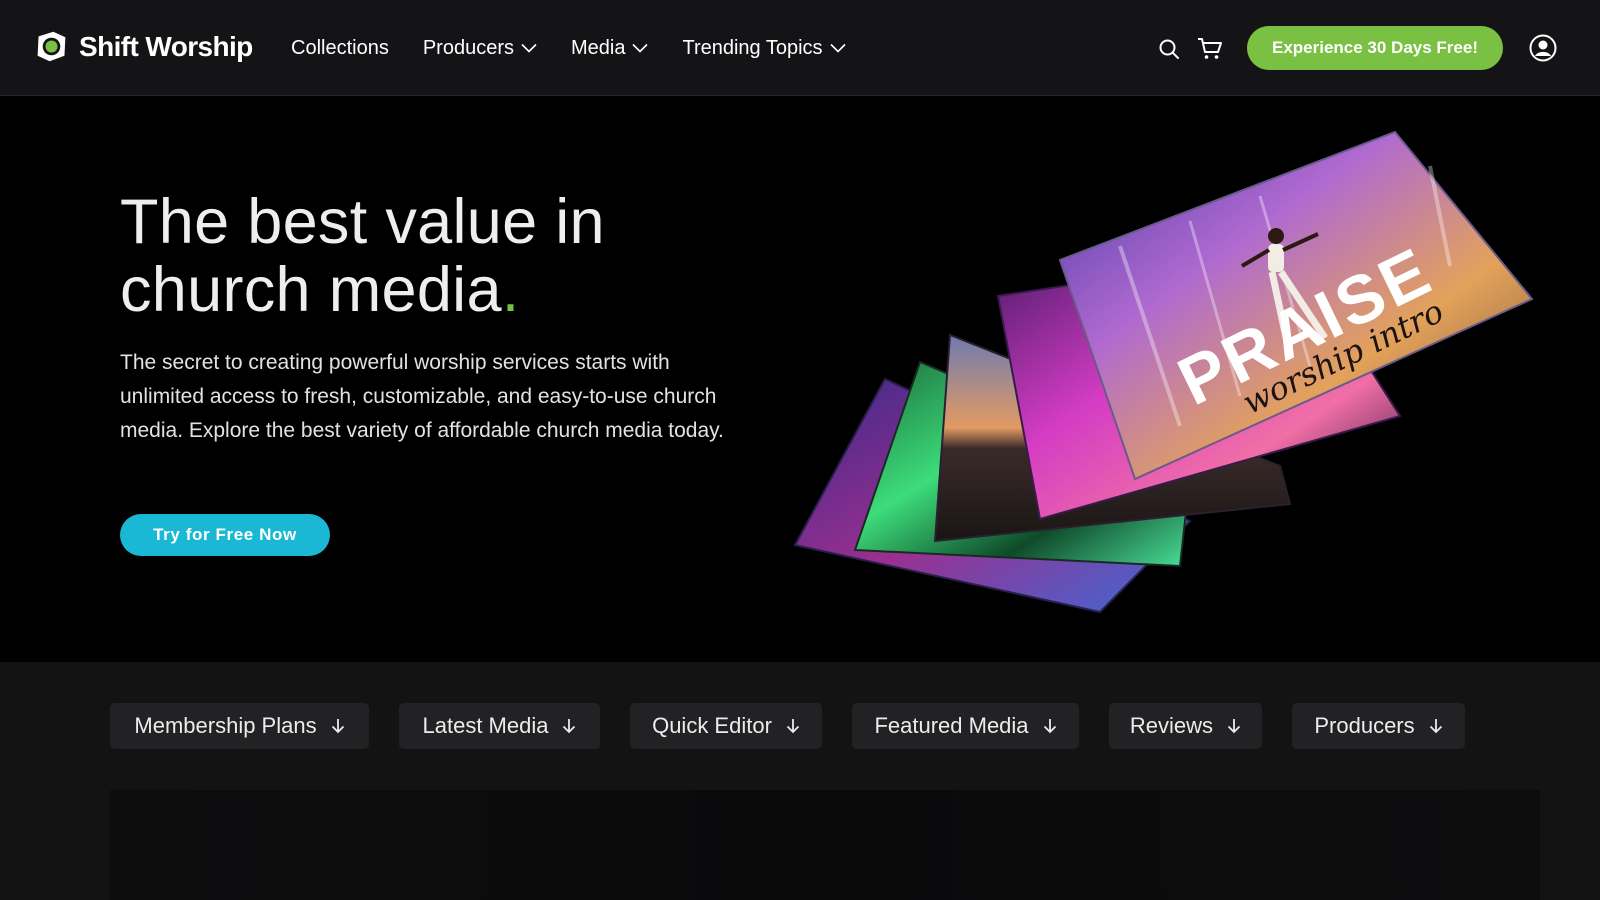 The image size is (1600, 900). I want to click on jump-button-label: Producers, so click(1364, 725).